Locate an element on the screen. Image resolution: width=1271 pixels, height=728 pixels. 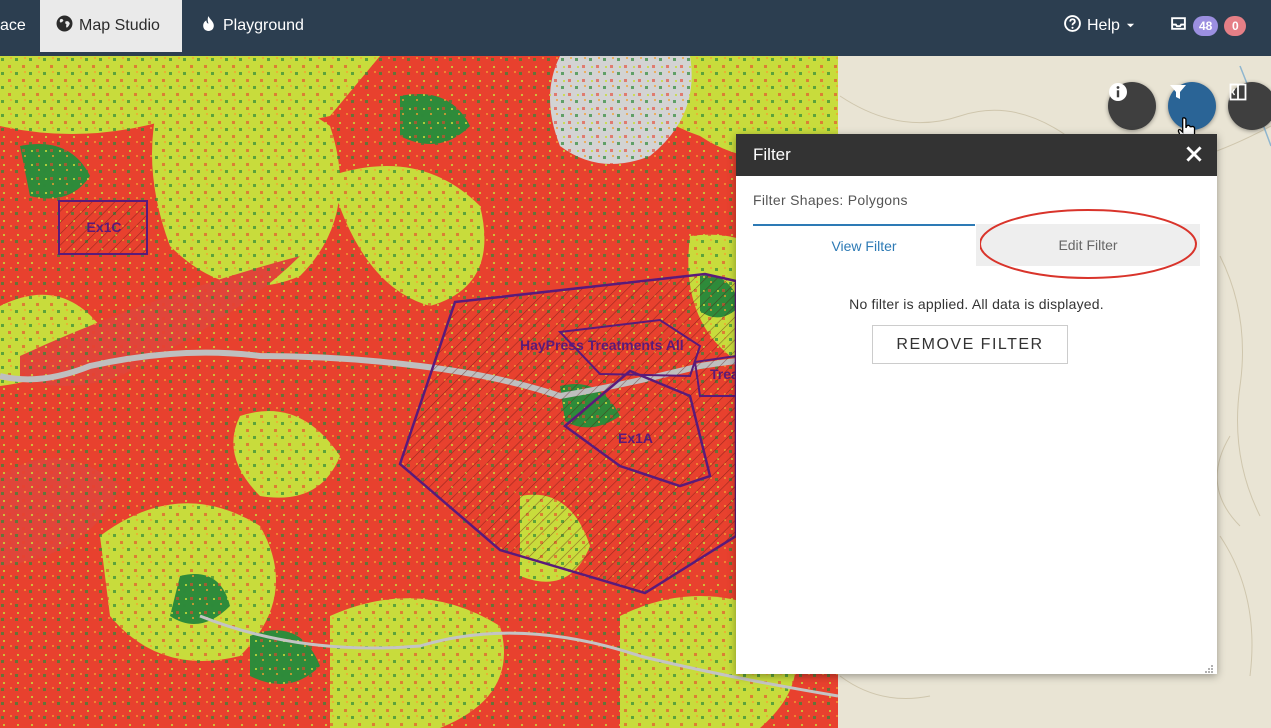
polygon-label-trea: Trea is located at coordinates (724, 374).